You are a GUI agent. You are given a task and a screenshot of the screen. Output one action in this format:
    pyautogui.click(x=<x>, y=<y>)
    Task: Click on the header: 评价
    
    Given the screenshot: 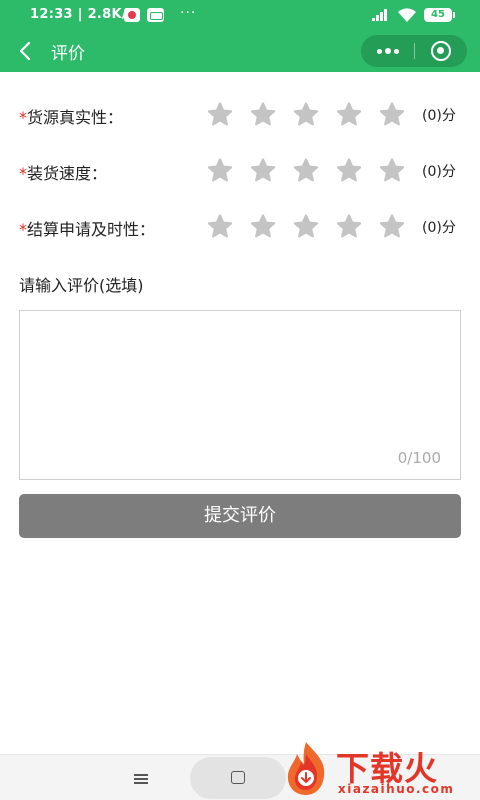 What is the action you would take?
    pyautogui.click(x=240, y=51)
    